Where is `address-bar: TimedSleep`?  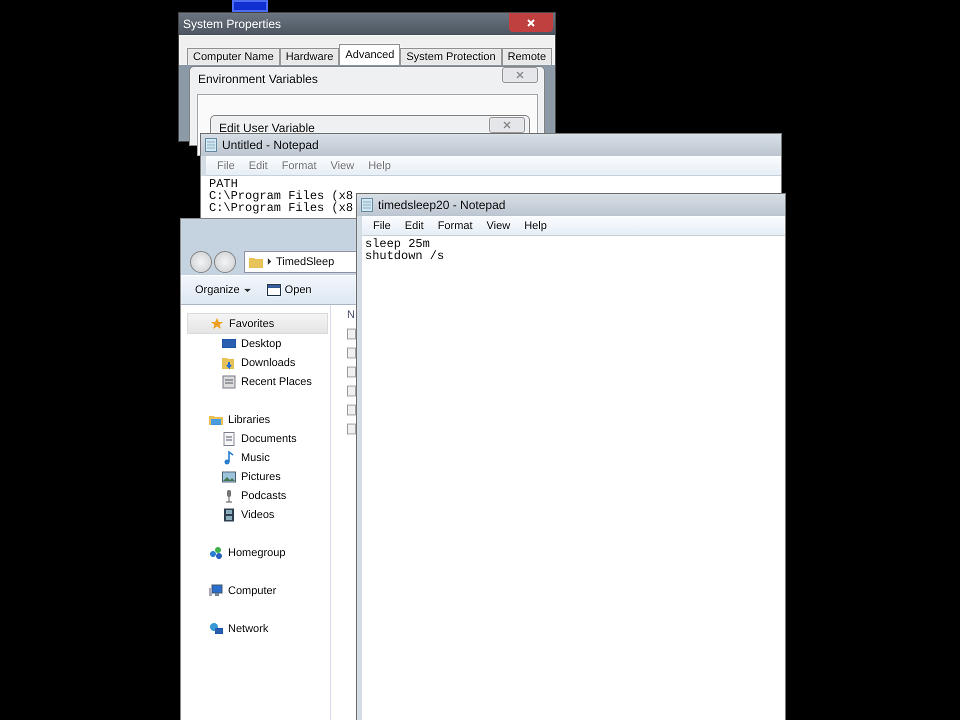 address-bar: TimedSleep is located at coordinates (301, 261).